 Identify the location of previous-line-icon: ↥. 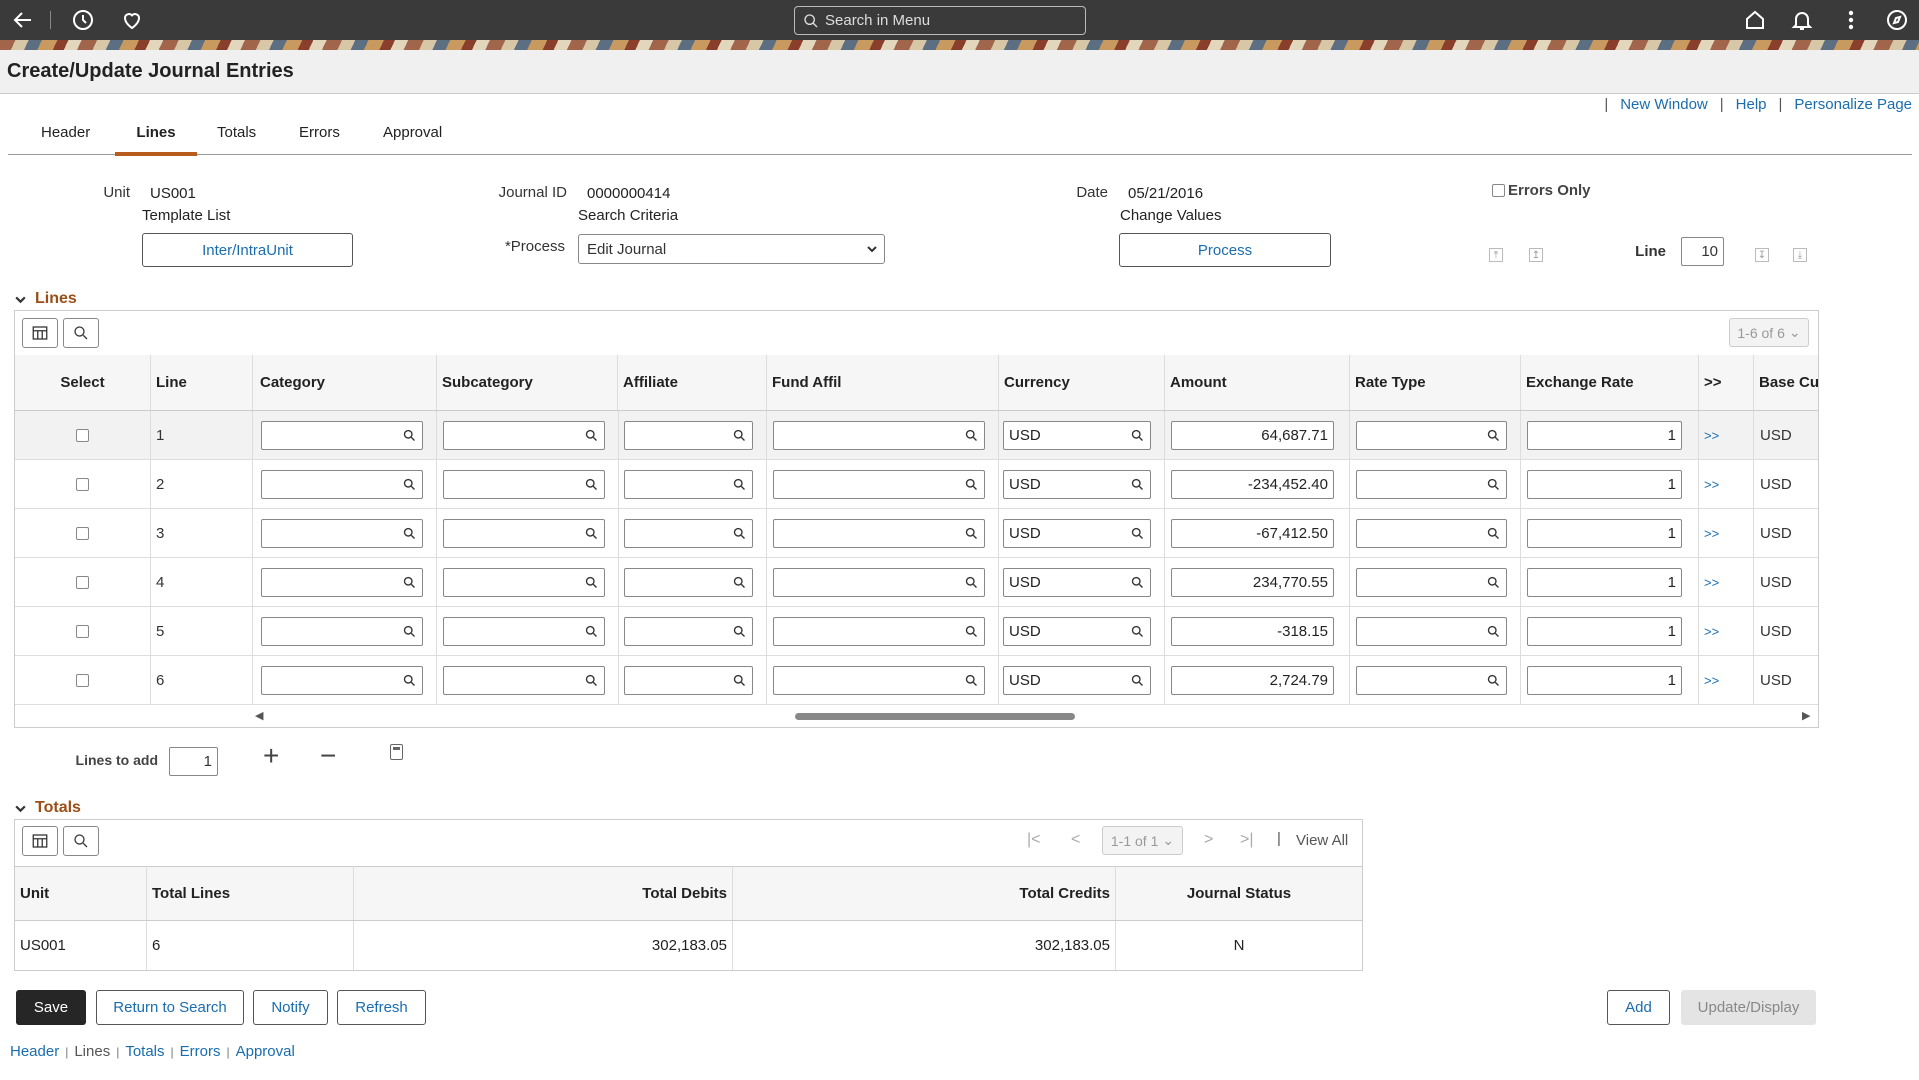
(1536, 255).